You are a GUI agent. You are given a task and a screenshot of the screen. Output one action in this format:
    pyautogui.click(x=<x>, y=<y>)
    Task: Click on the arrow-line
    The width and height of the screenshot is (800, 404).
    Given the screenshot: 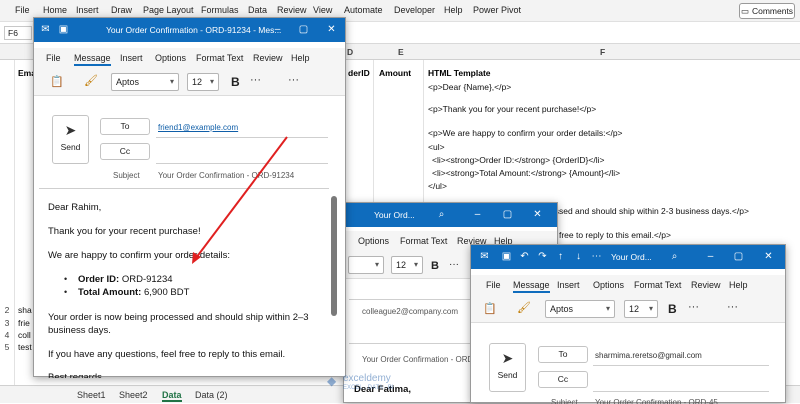 What is the action you would take?
    pyautogui.click(x=241, y=197)
    